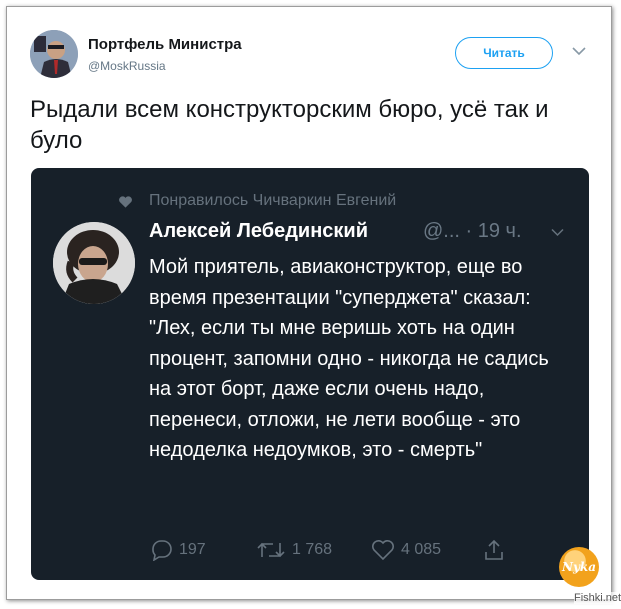 This screenshot has width=621, height=609. Describe the element at coordinates (597, 598) in the screenshot. I see `watermark: Fishki.net` at that location.